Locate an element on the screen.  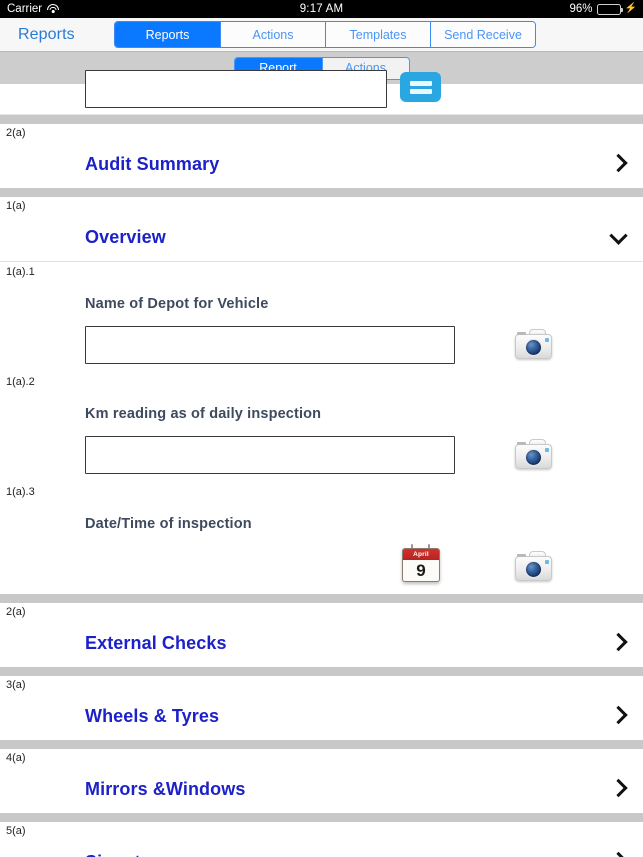
section-header-row: Audit Summary is located at coordinates (321, 164).